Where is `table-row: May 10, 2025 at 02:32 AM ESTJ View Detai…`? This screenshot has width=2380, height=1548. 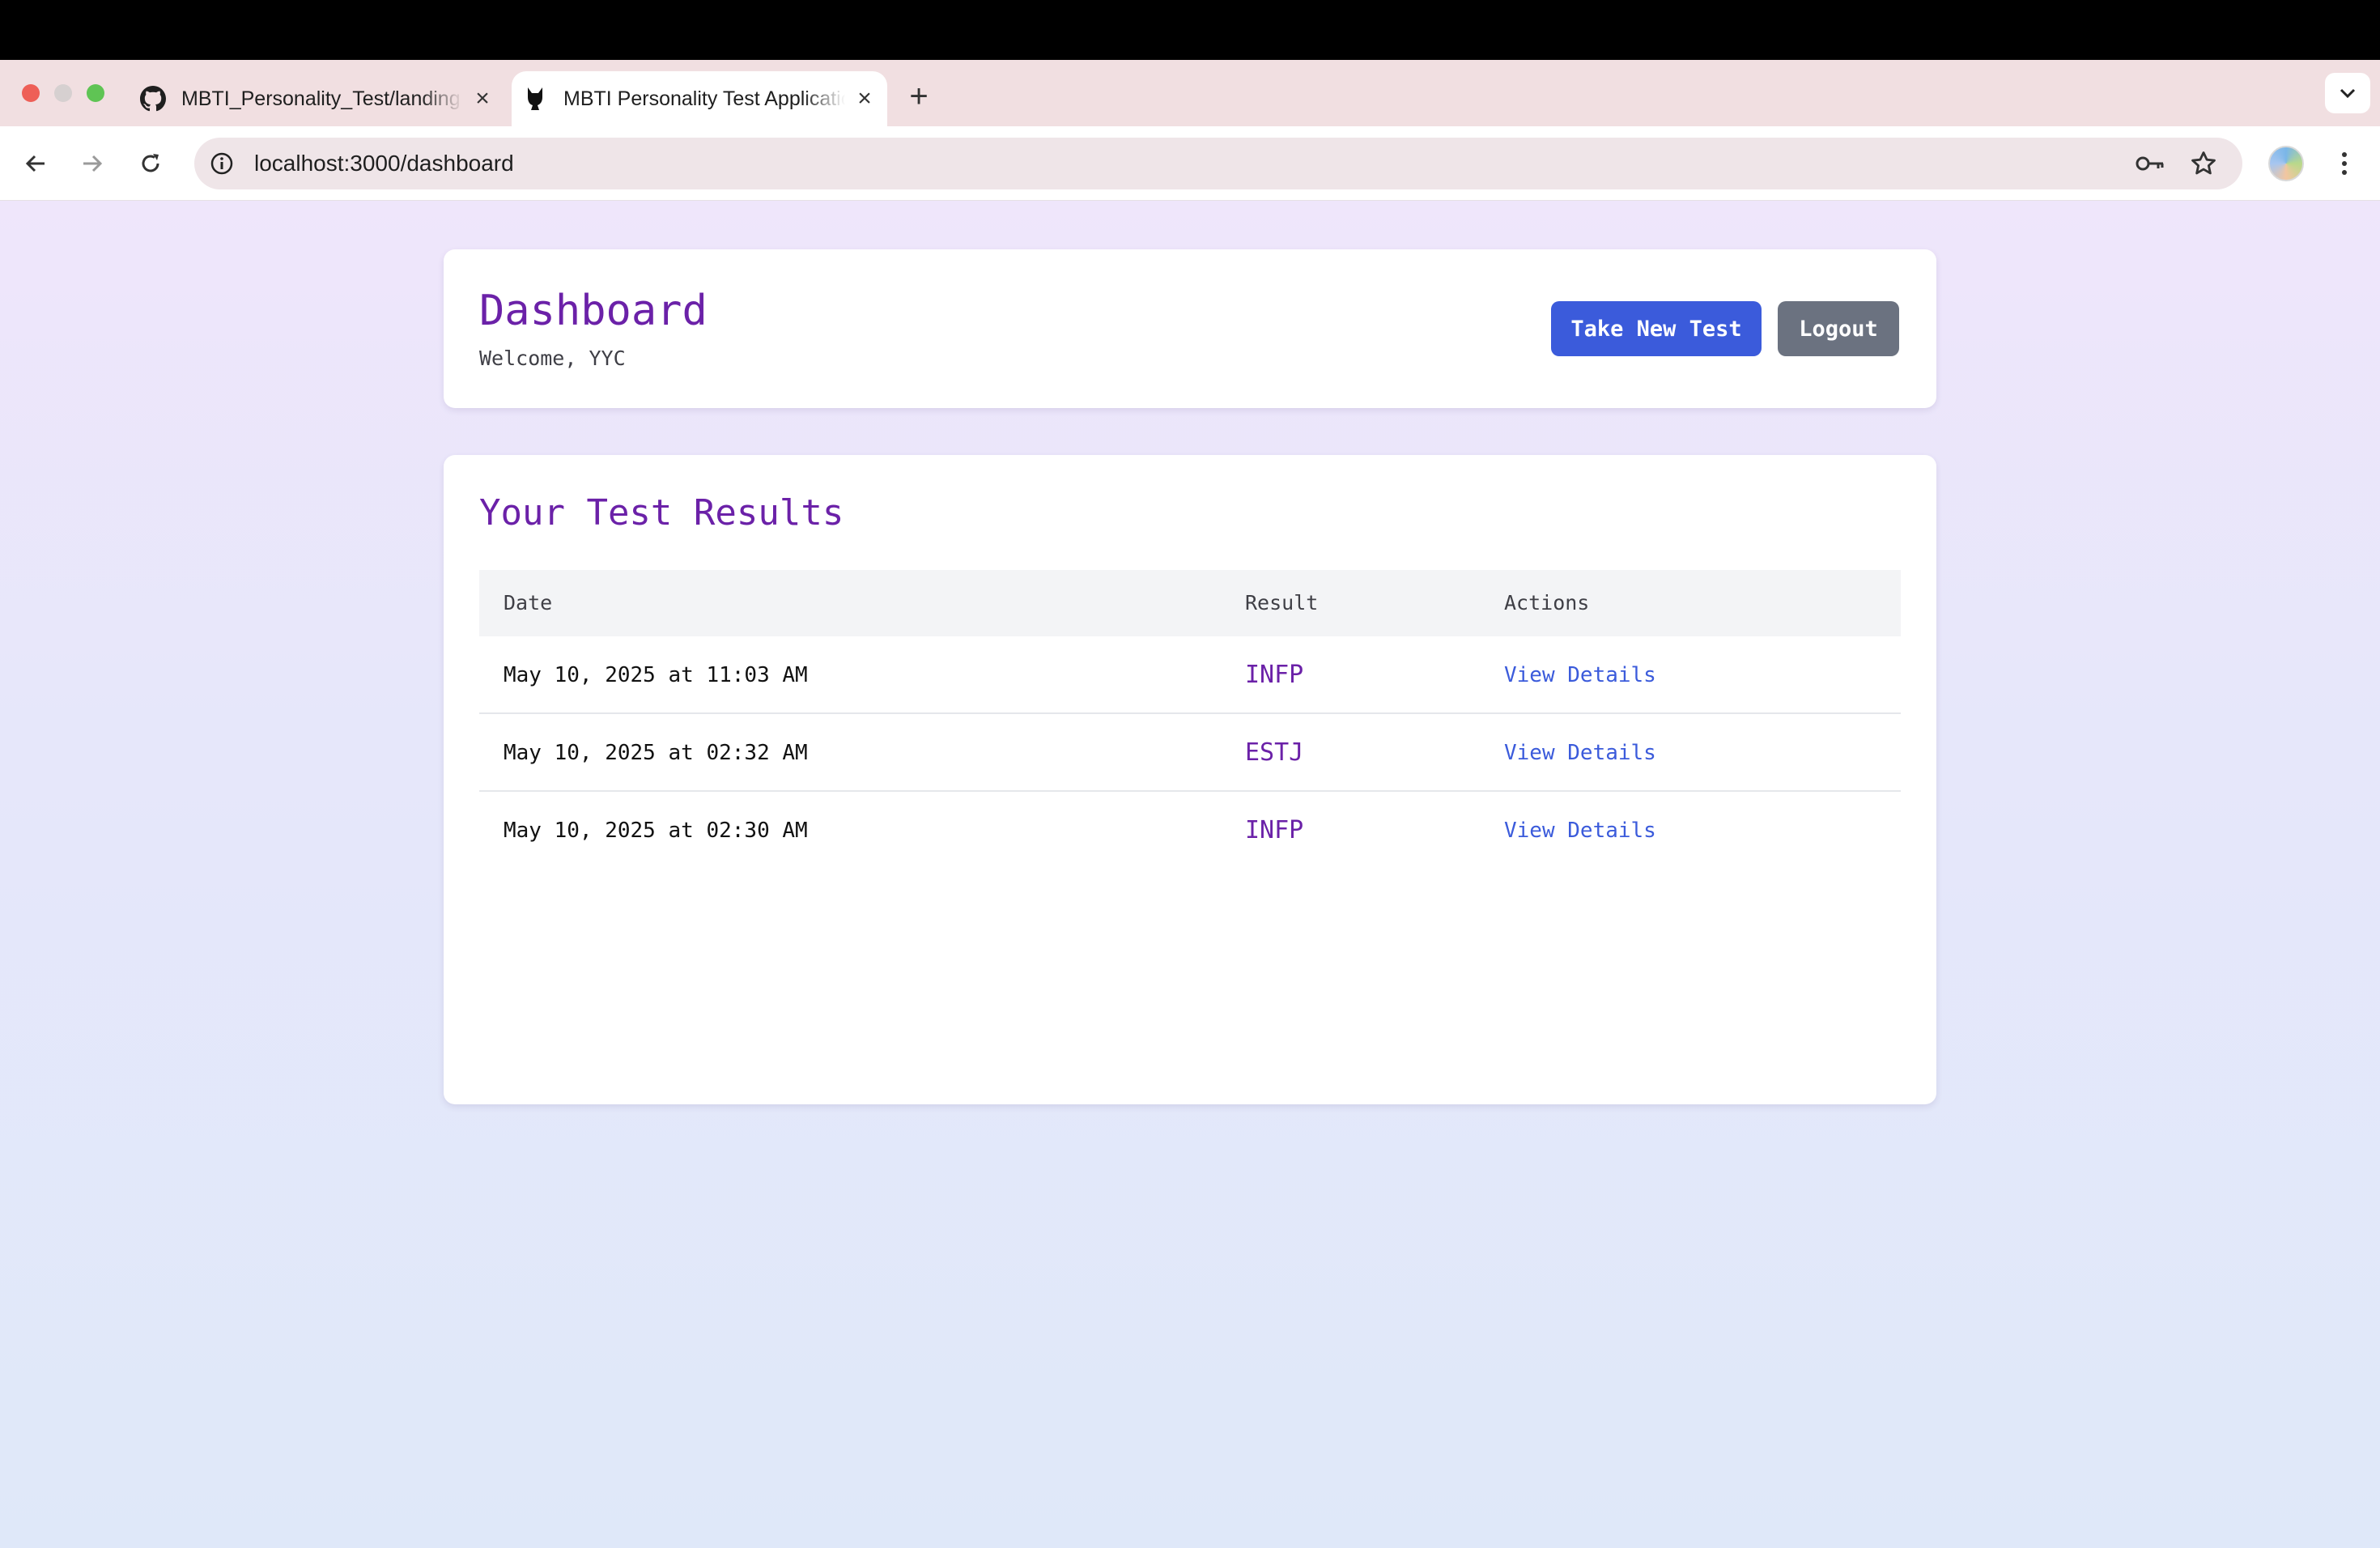
table-row: May 10, 2025 at 02:32 AM ESTJ View Detai… is located at coordinates (1190, 753).